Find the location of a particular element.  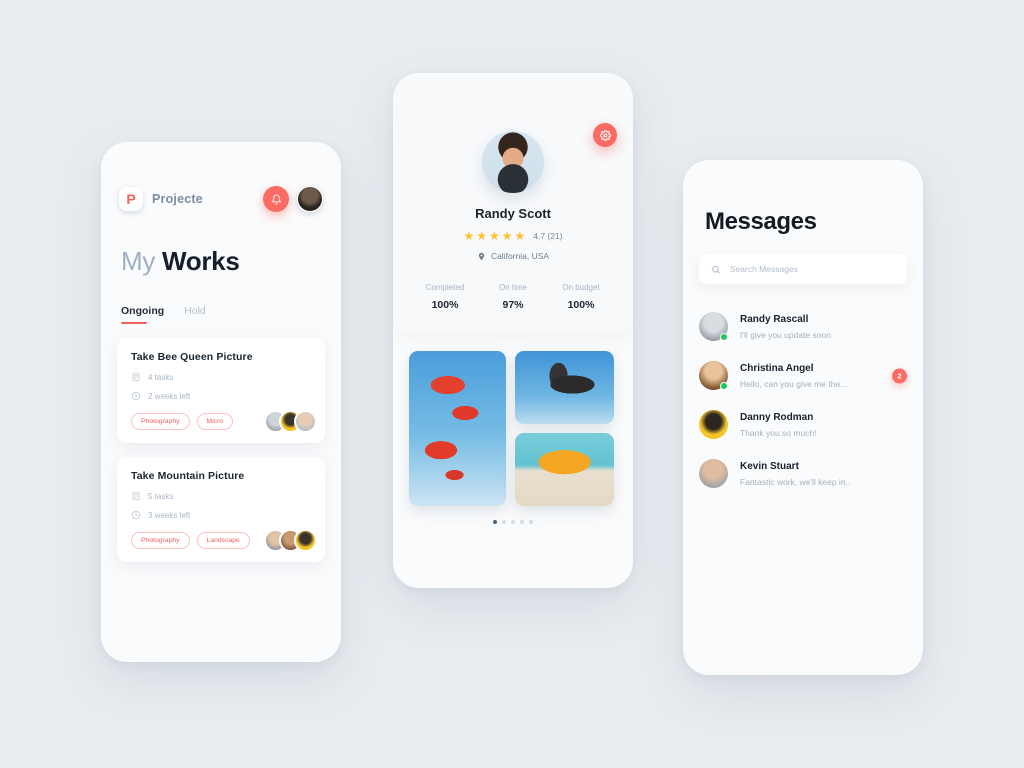

conversation-name: Randy Rascall is located at coordinates (774, 319).